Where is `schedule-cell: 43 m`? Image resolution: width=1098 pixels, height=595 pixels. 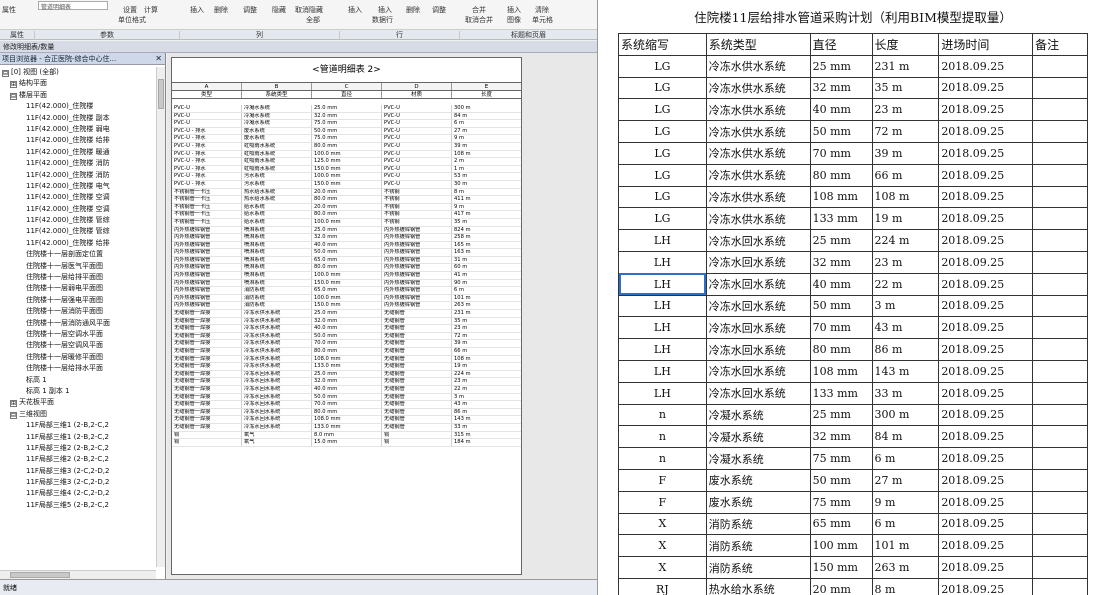
schedule-cell: 43 m is located at coordinates (486, 405).